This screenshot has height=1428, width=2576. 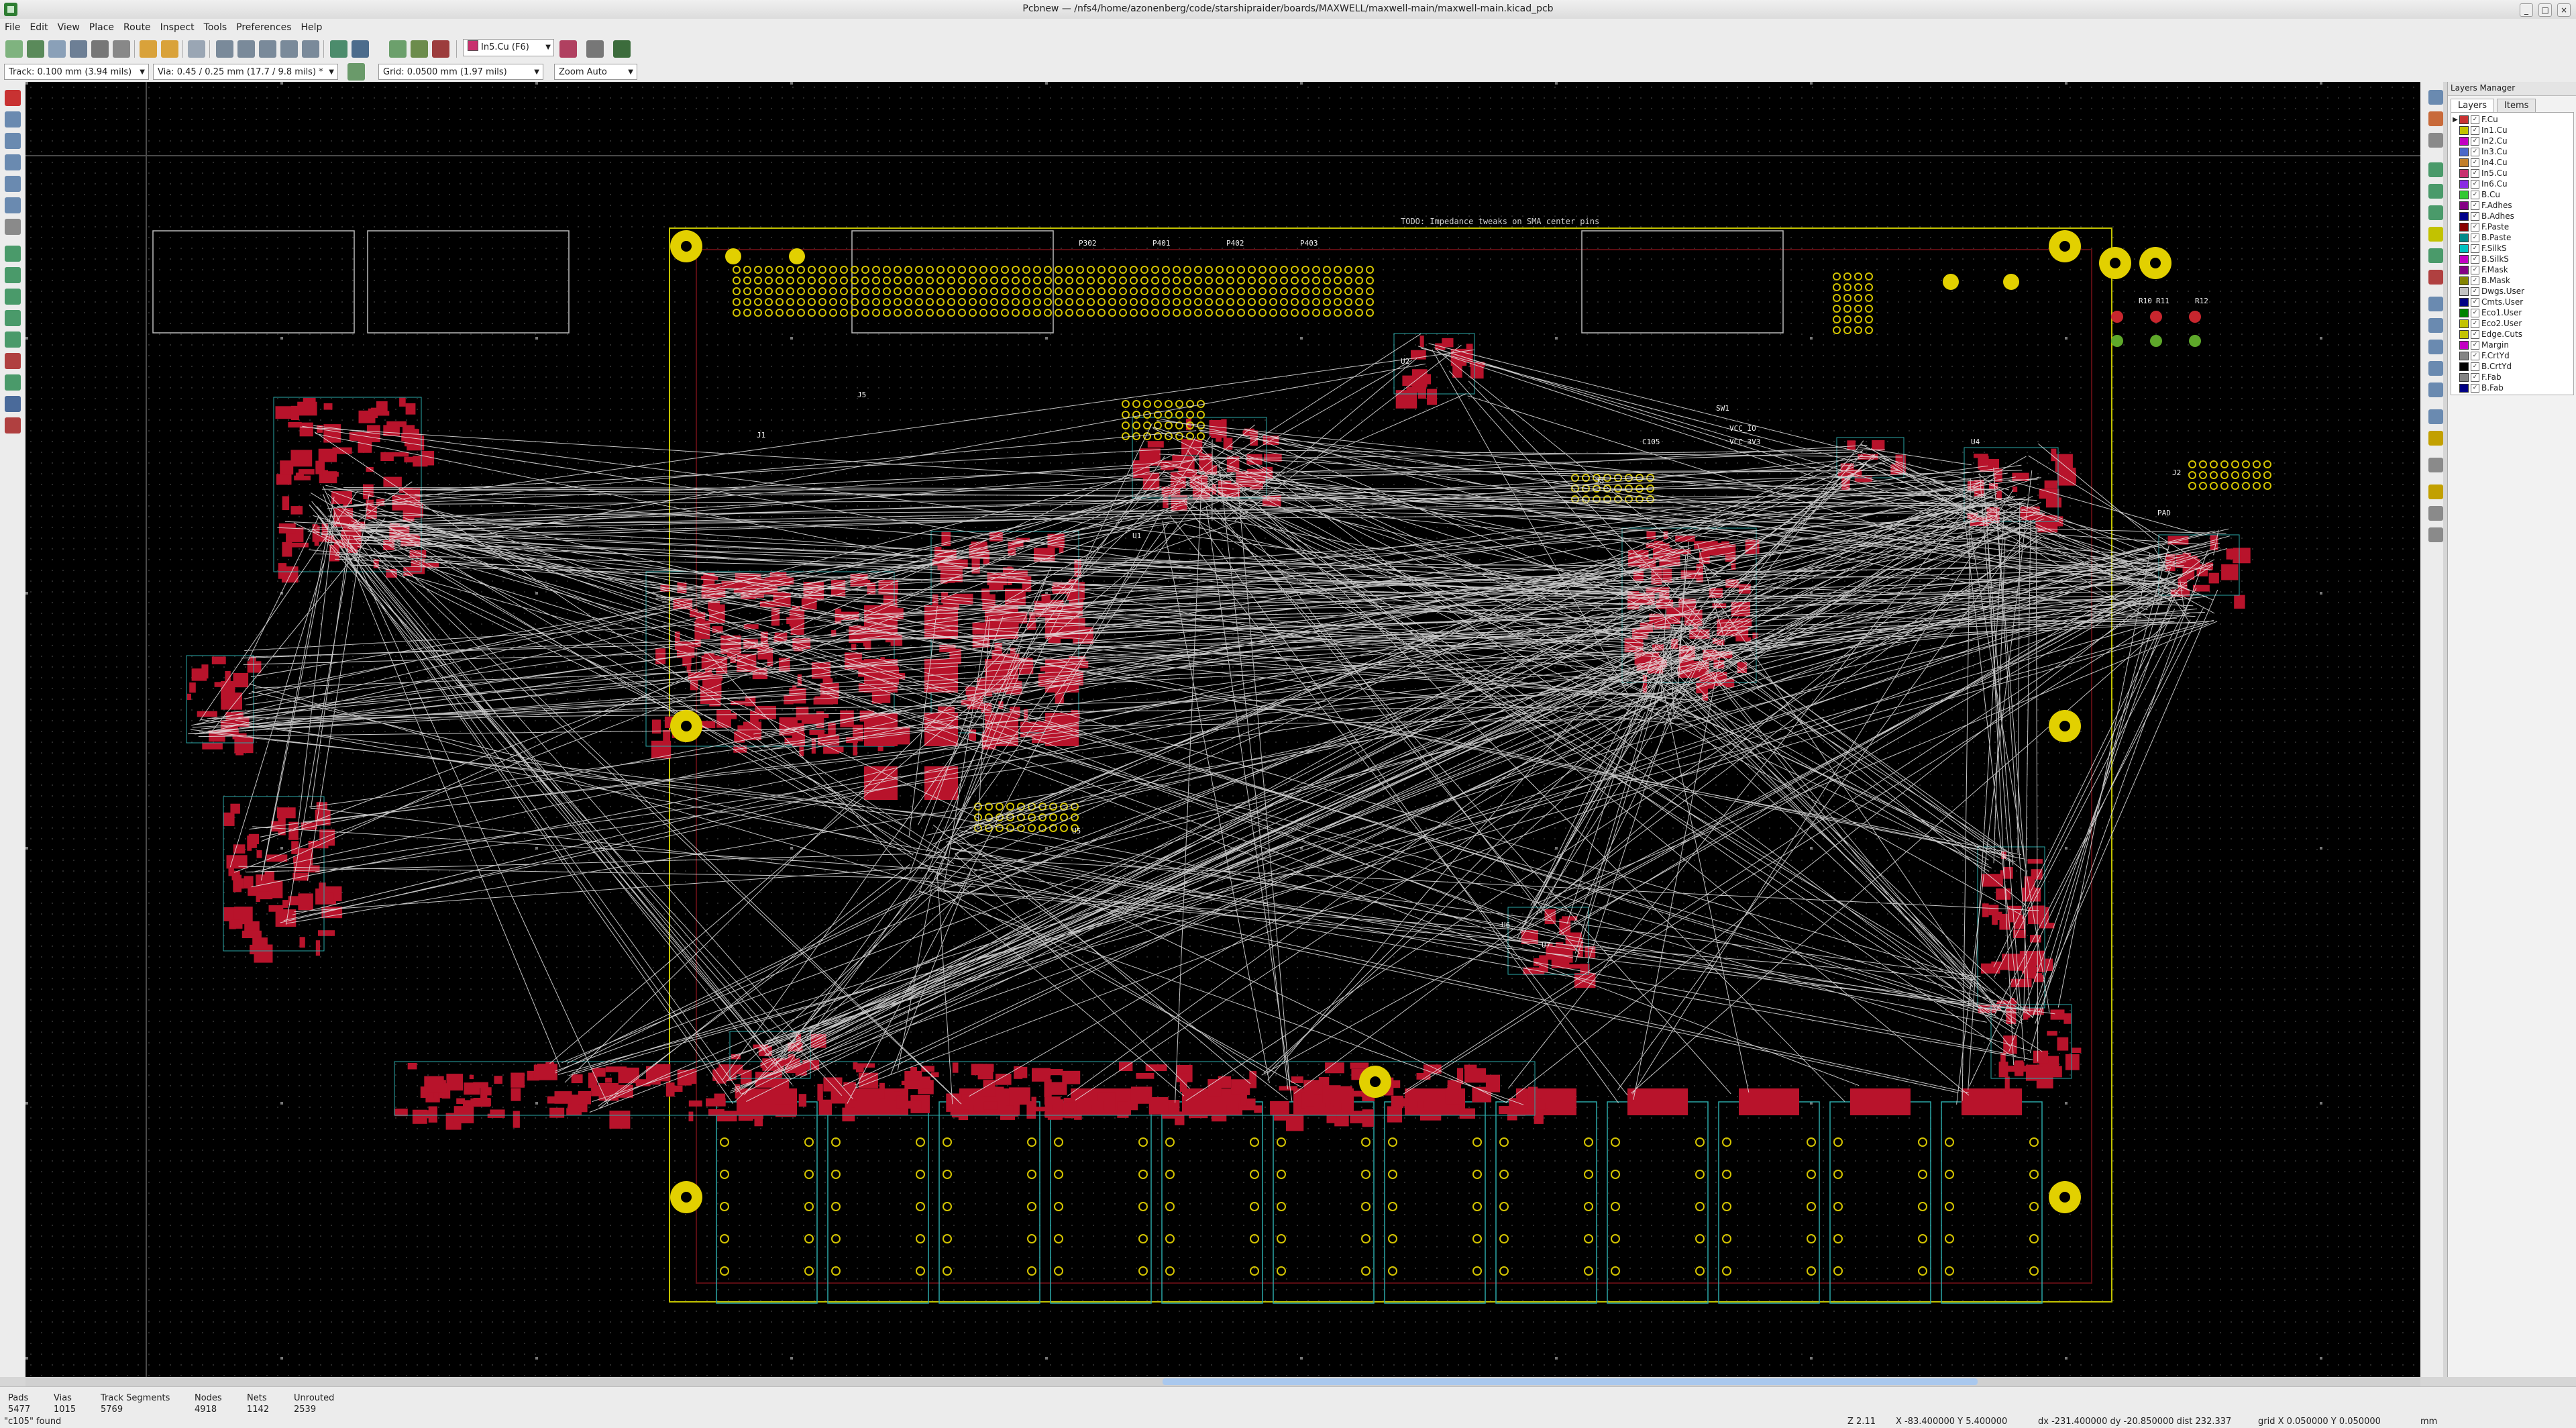 What do you see at coordinates (100, 49) in the screenshot?
I see `print-icon` at bounding box center [100, 49].